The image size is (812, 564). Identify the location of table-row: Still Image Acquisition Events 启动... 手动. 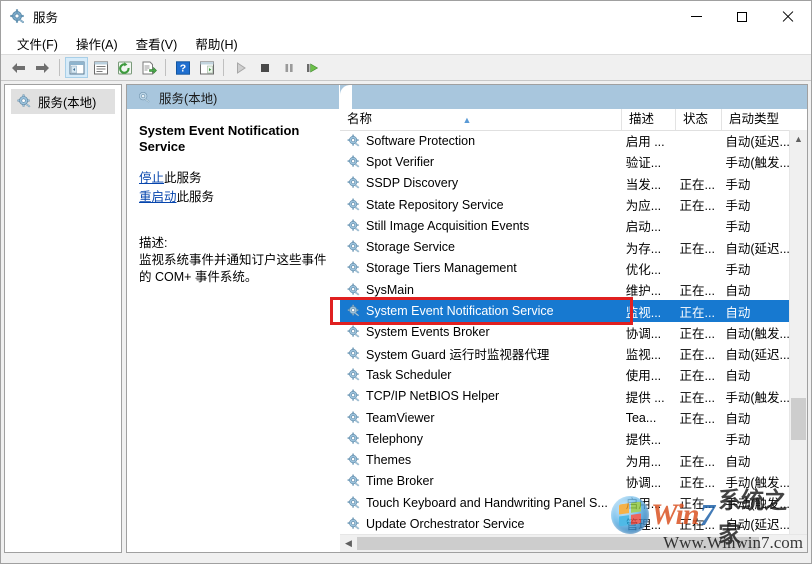
(565, 225).